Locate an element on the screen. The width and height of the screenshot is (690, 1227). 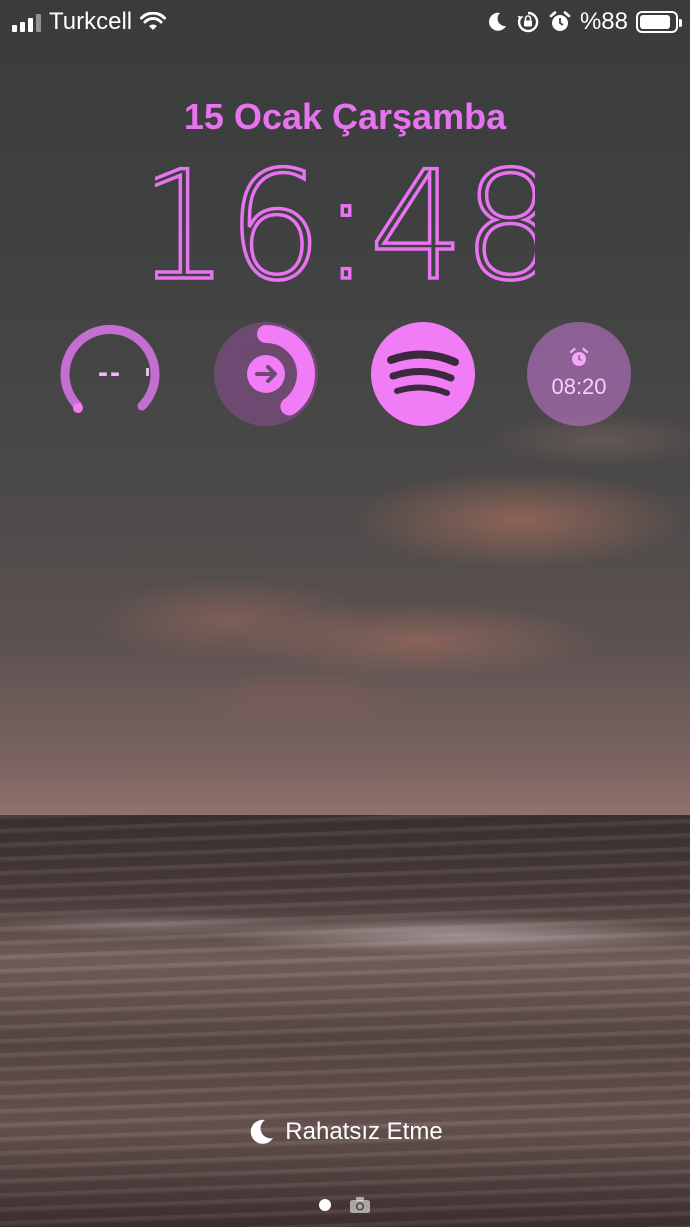
status-bar-right: %88 is located at coordinates (584, 22).